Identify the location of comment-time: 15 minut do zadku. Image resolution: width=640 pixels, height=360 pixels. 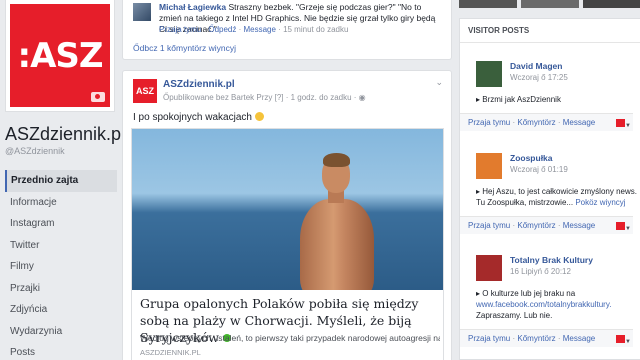
(315, 29).